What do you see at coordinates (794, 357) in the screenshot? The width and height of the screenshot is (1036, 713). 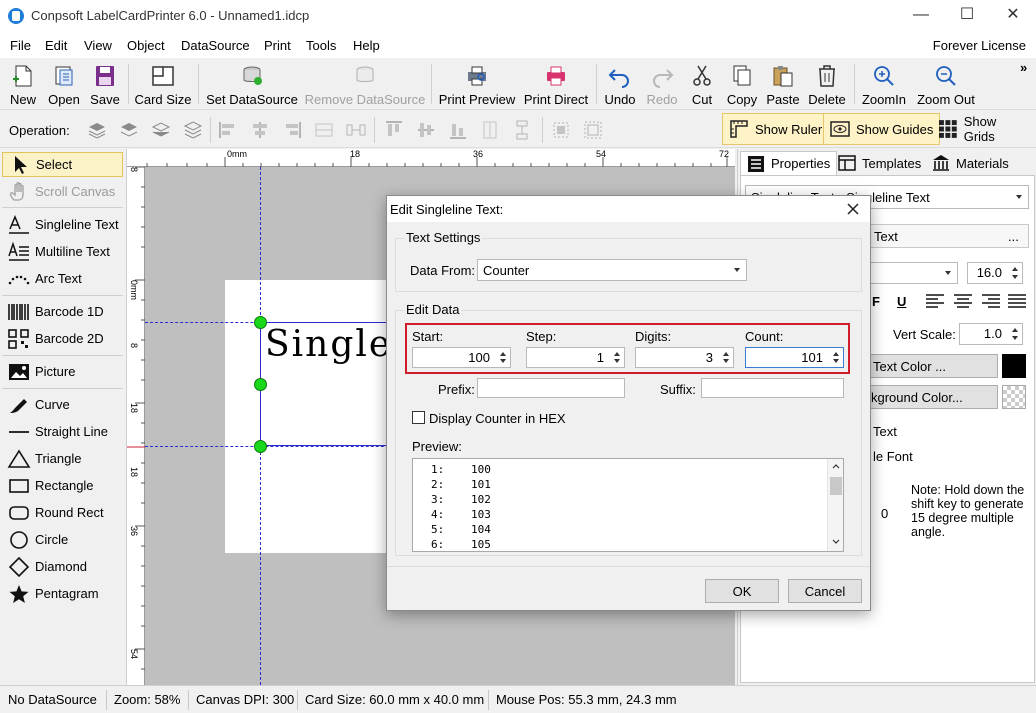 I see `count-spinner: 101` at bounding box center [794, 357].